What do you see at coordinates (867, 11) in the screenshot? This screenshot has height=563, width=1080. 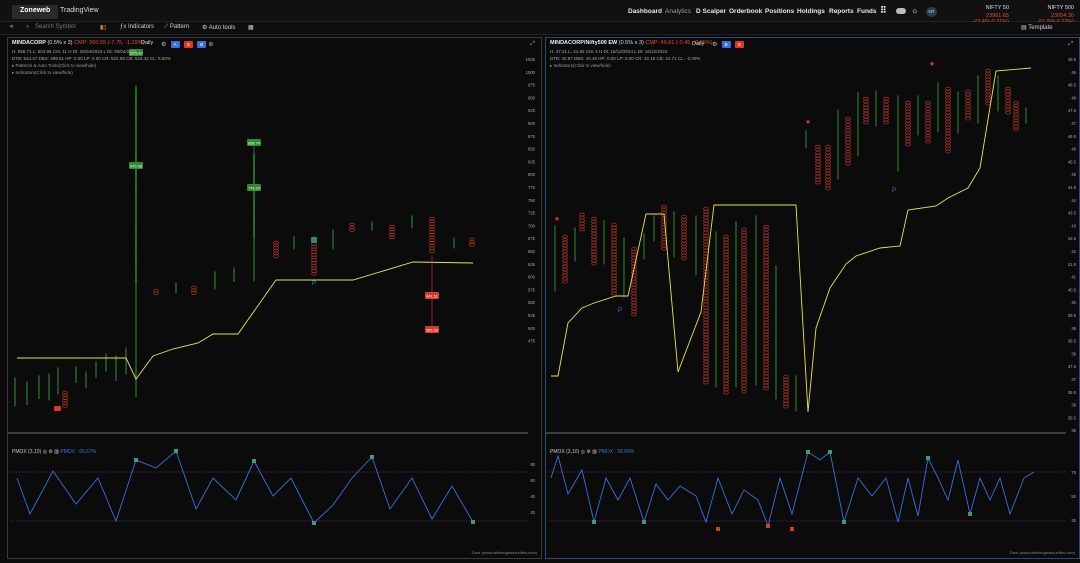 I see `nav-funds: Funds` at bounding box center [867, 11].